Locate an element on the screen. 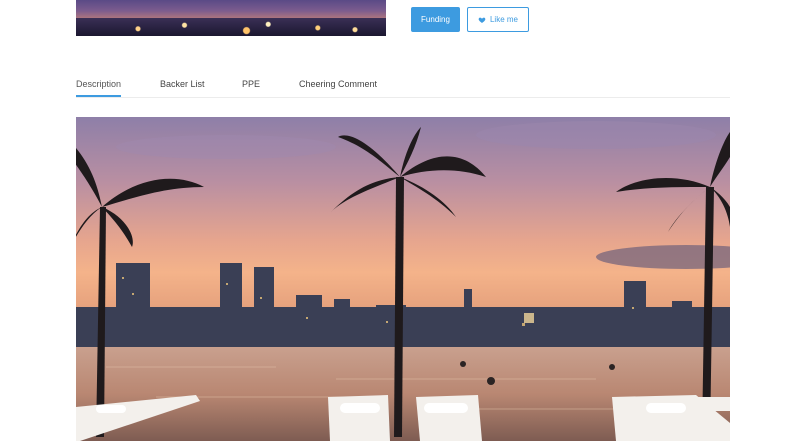  funding-button: Funding is located at coordinates (435, 19).